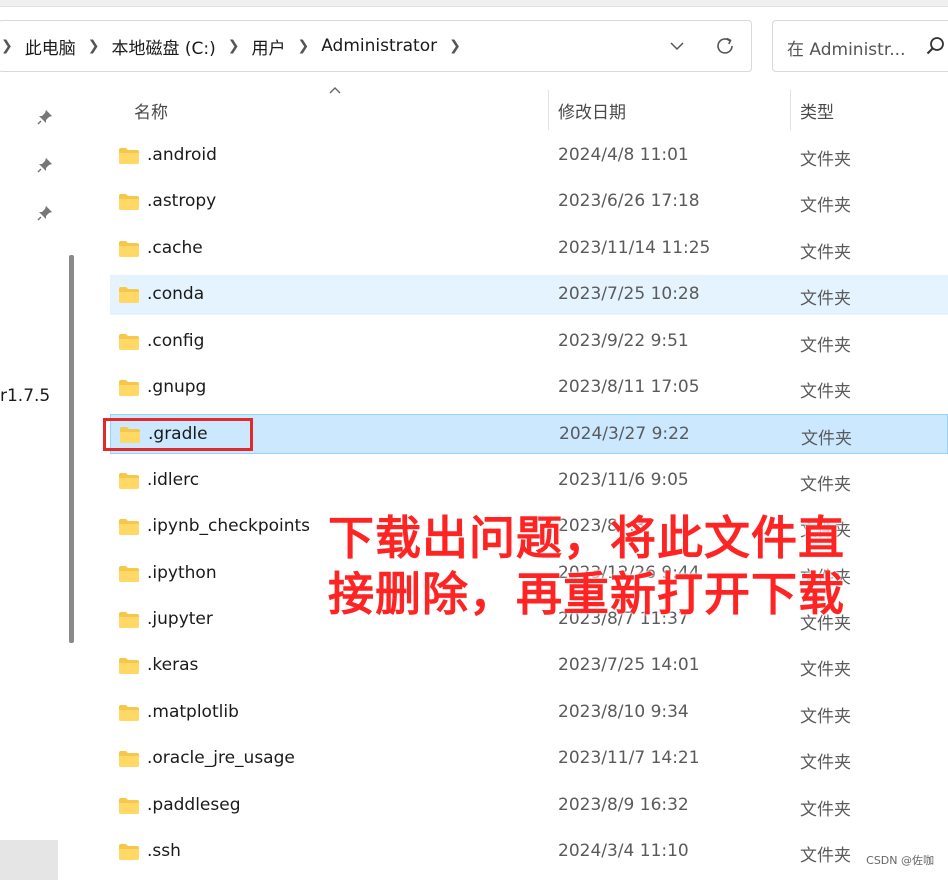 Image resolution: width=948 pixels, height=880 pixels. I want to click on file-name: .idlerc, so click(173, 479).